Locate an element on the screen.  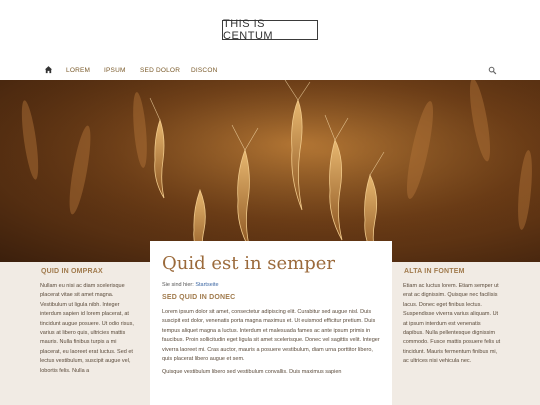
search-icon is located at coordinates (492, 70).